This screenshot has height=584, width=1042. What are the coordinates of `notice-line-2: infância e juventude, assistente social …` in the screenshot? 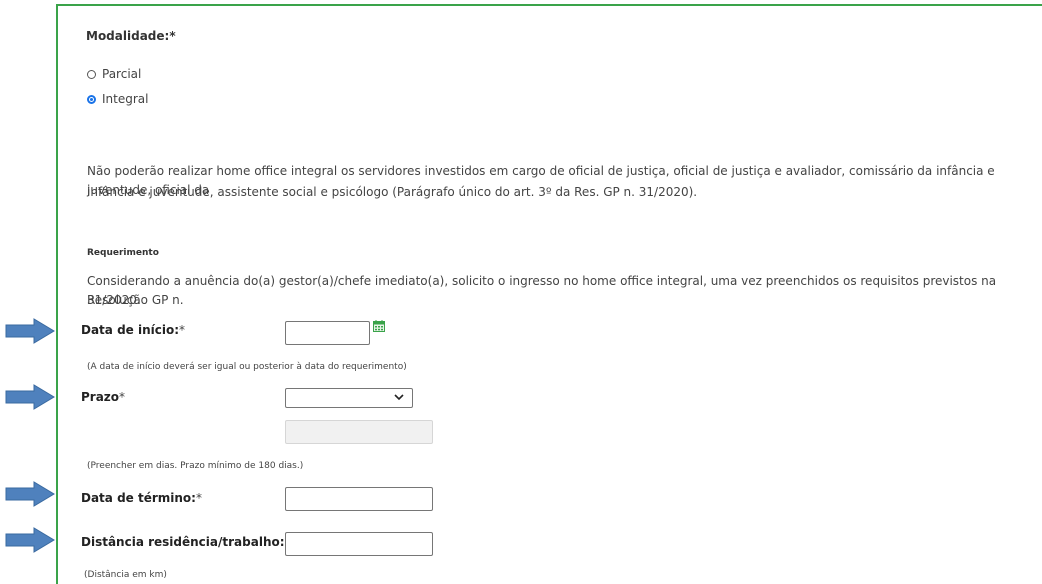 It's located at (392, 192).